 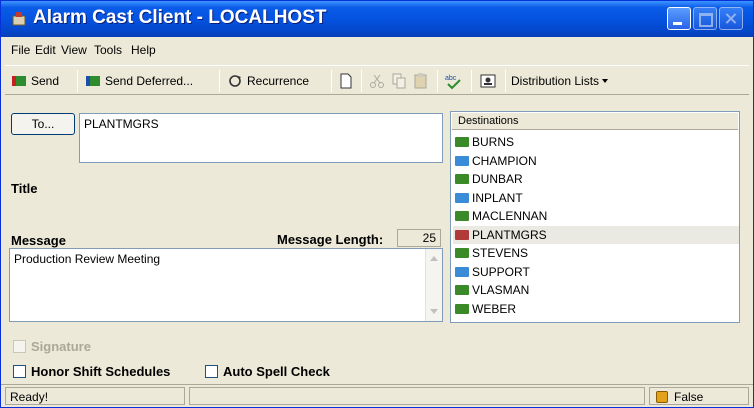 I want to click on distribution-lists-button: Distribution Lists, so click(x=560, y=81).